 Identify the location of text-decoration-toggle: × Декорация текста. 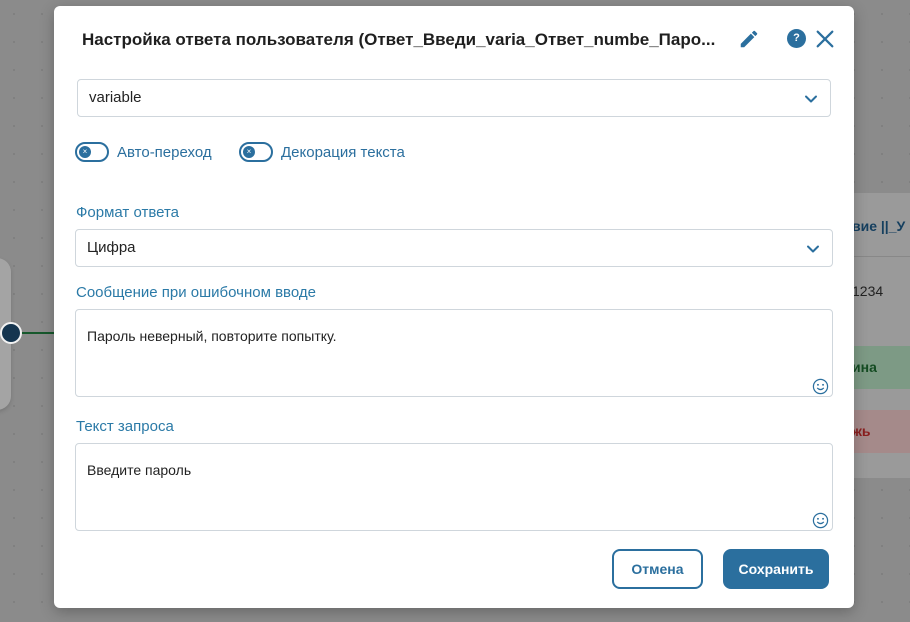
(322, 152).